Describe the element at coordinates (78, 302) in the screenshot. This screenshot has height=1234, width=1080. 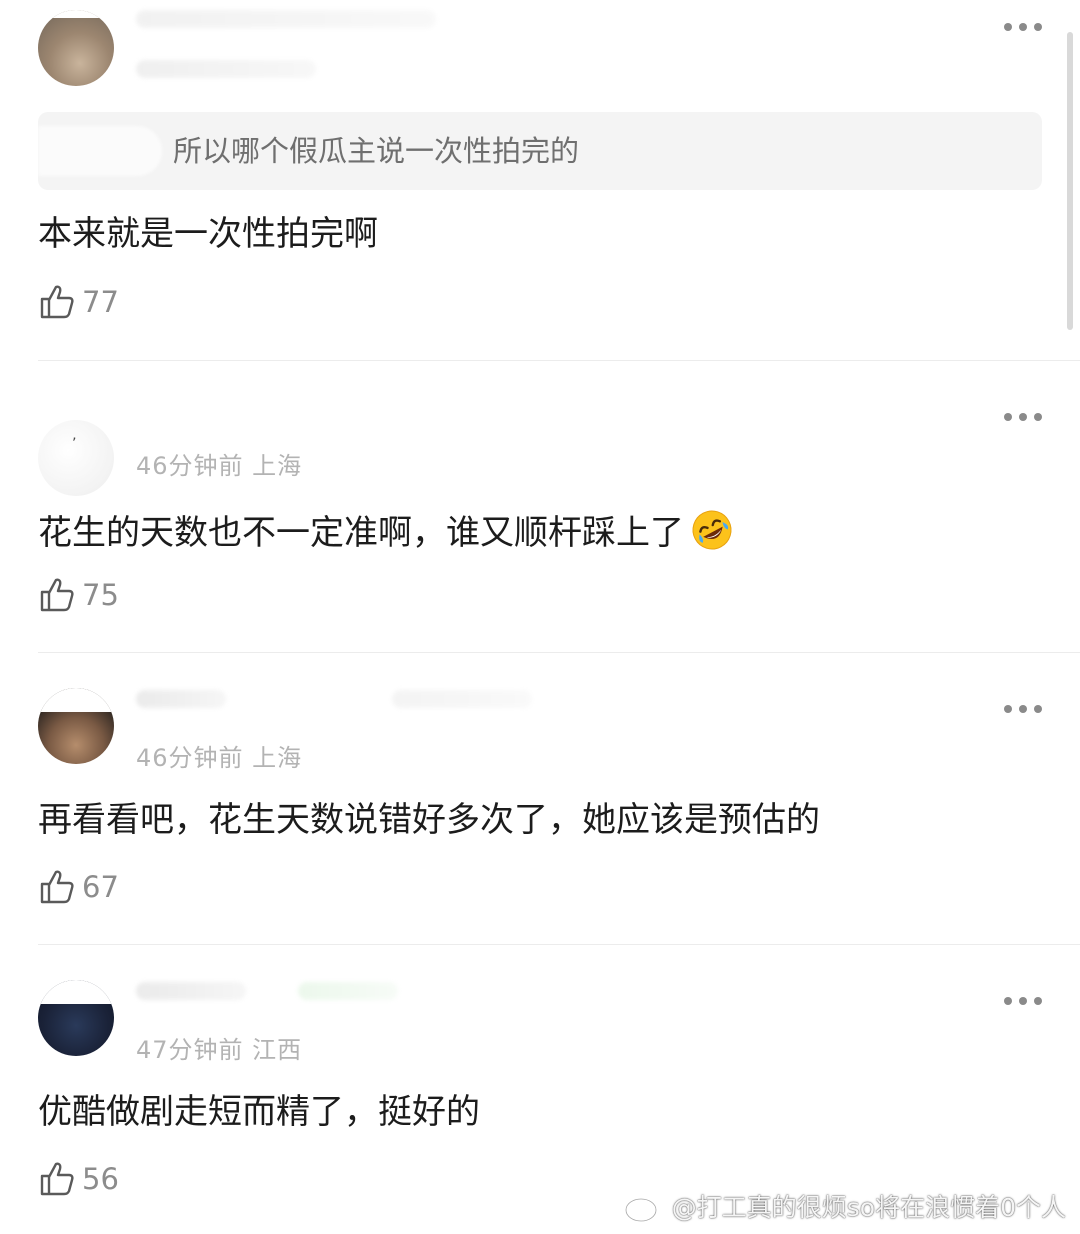
I see `like-button: 77` at that location.